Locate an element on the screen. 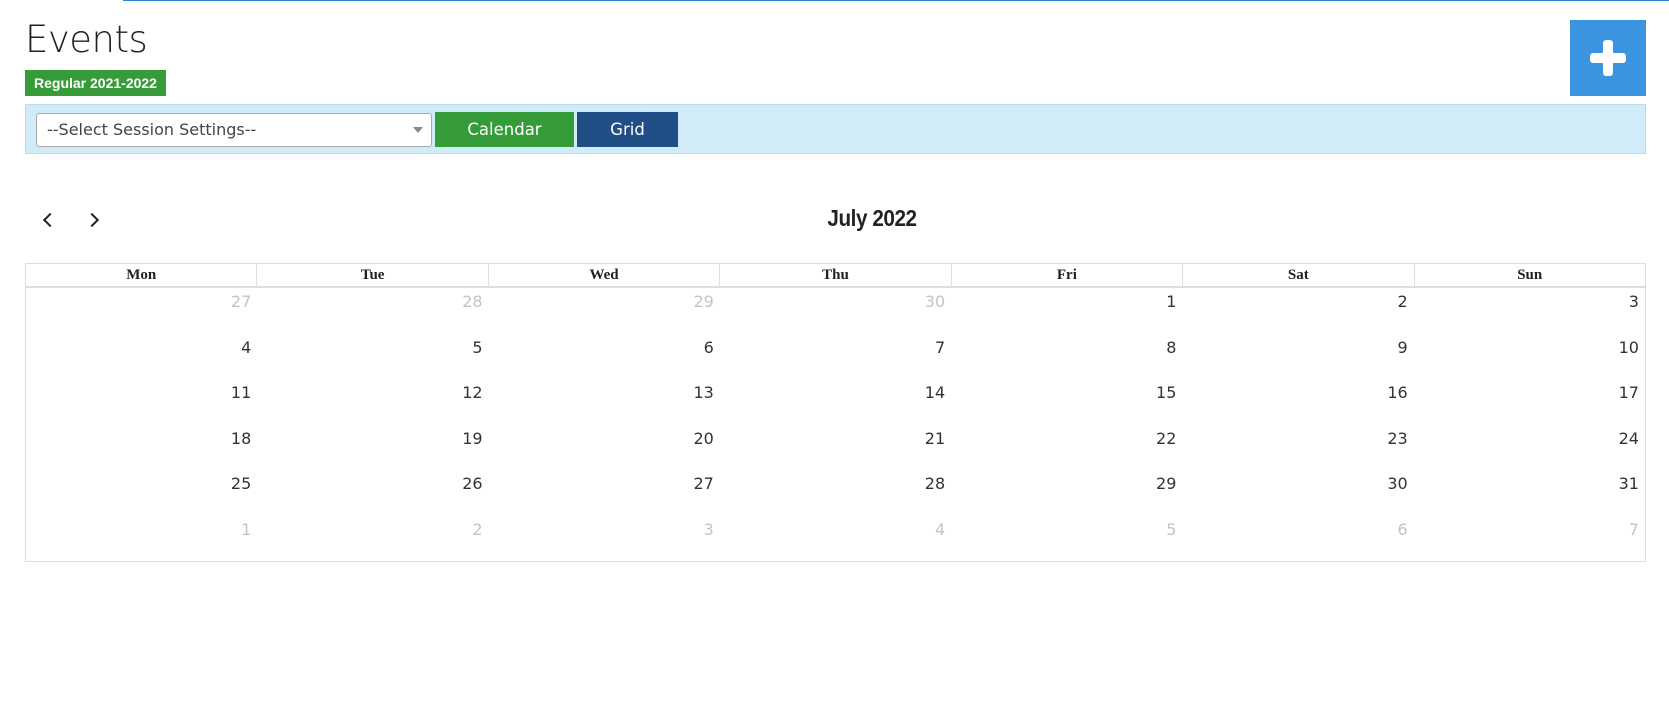 This screenshot has width=1669, height=720. calendar-day: 21 is located at coordinates (835, 448).